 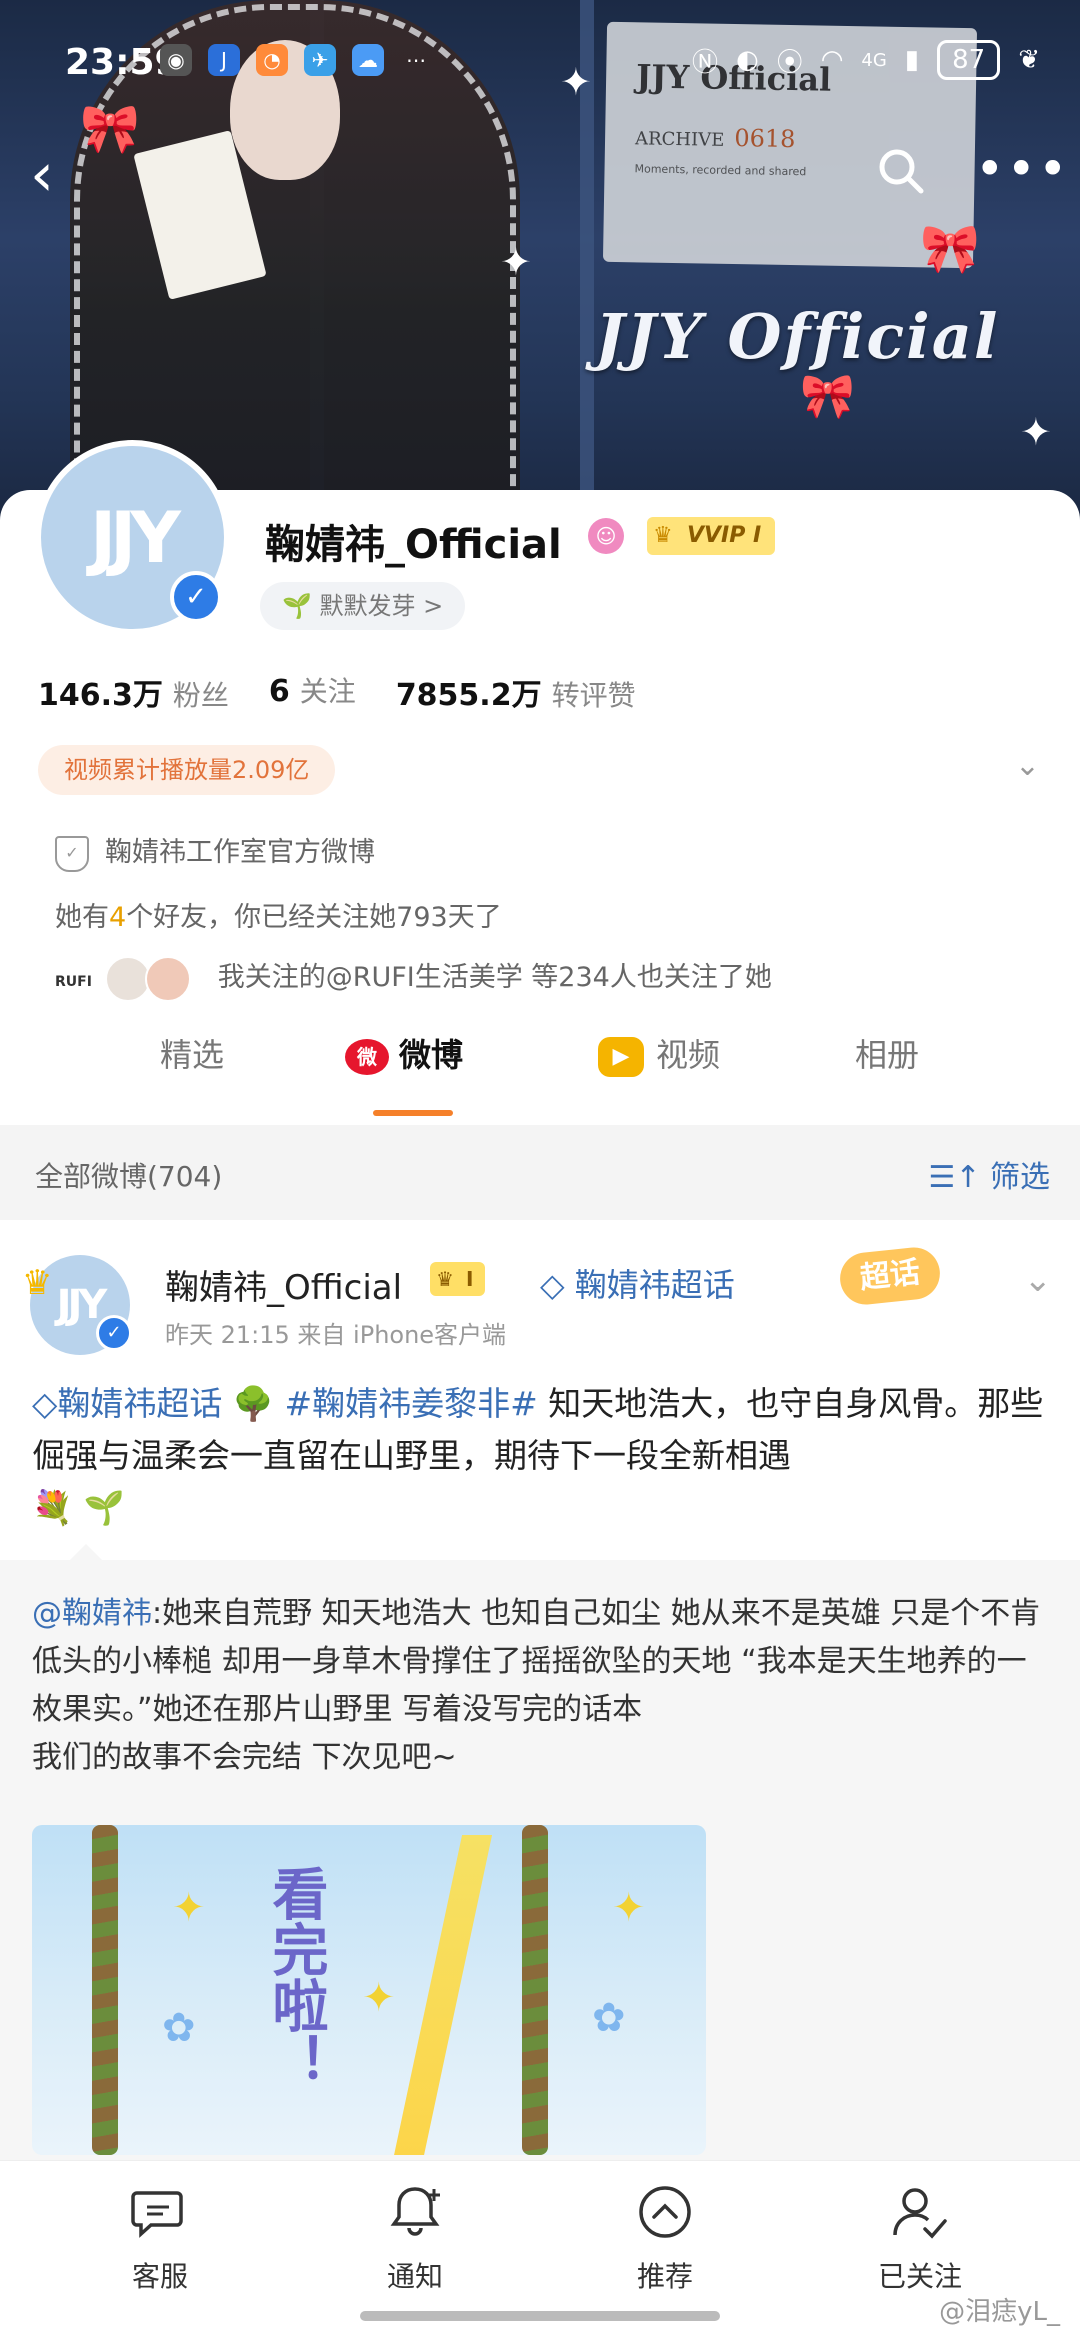 What do you see at coordinates (704, 62) in the screenshot?
I see `nfc-icon: Ⓝ` at bounding box center [704, 62].